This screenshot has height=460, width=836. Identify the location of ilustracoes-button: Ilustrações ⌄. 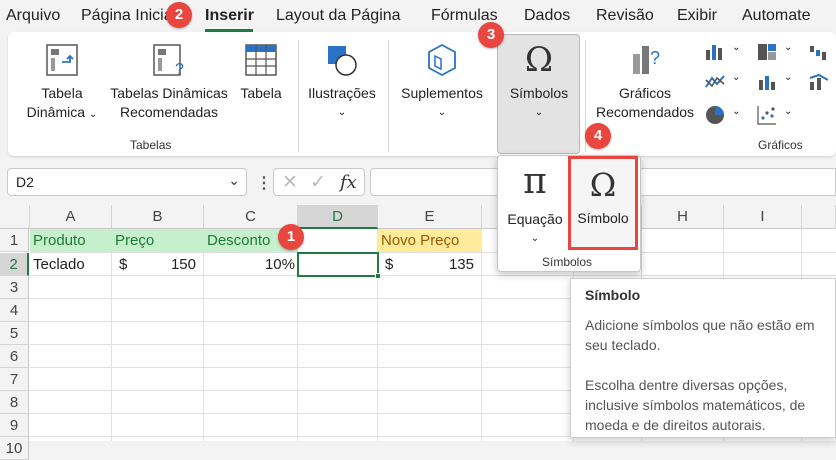
(342, 82).